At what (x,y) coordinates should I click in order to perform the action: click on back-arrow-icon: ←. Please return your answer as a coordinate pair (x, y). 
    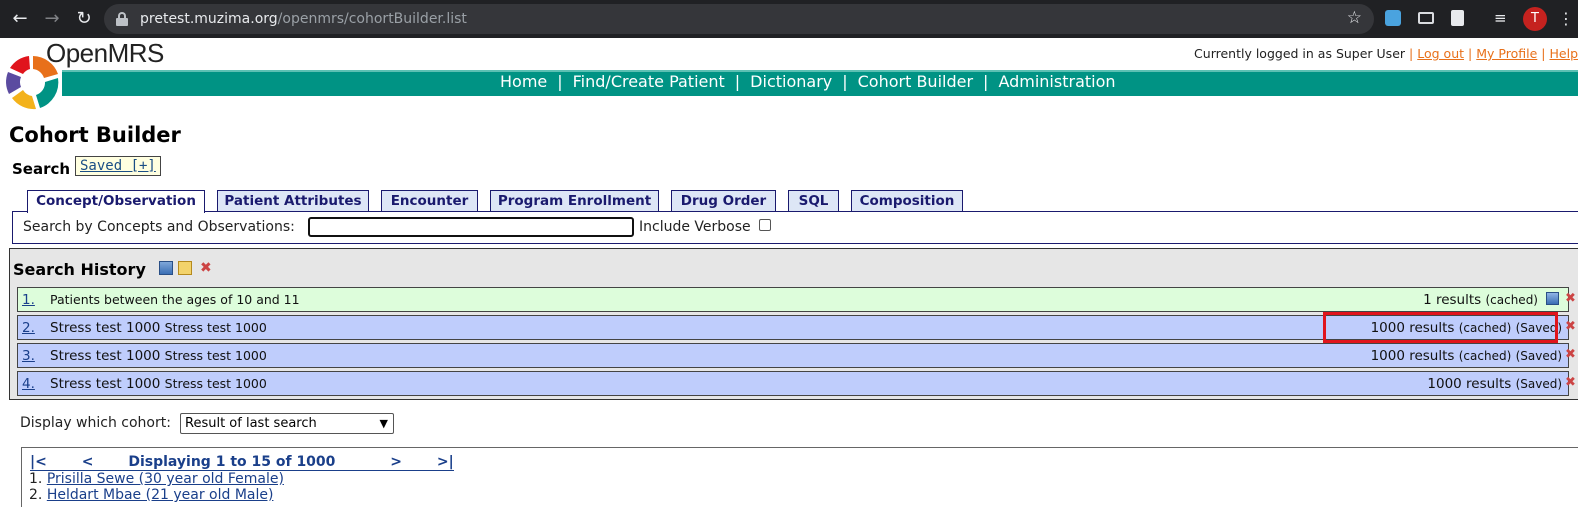
    Looking at the image, I should click on (20, 19).